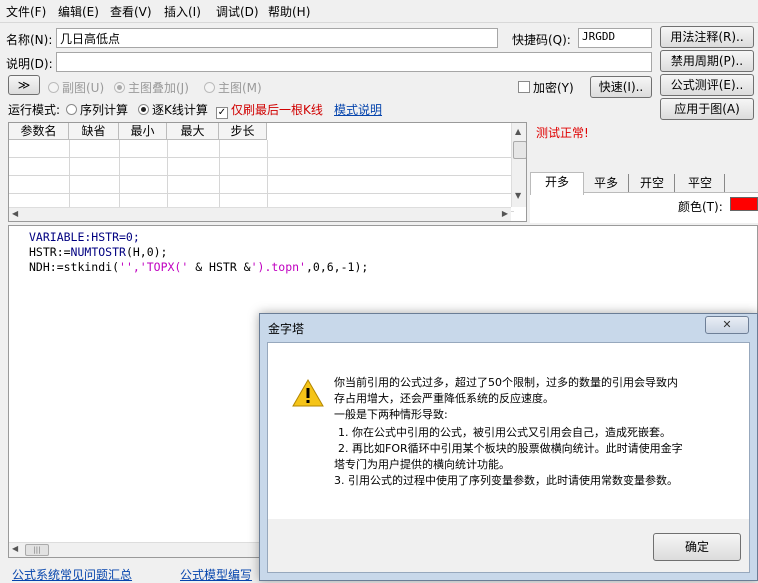  What do you see at coordinates (553, 88) in the screenshot?
I see `encrypt-label: 加密(Y)` at bounding box center [553, 88].